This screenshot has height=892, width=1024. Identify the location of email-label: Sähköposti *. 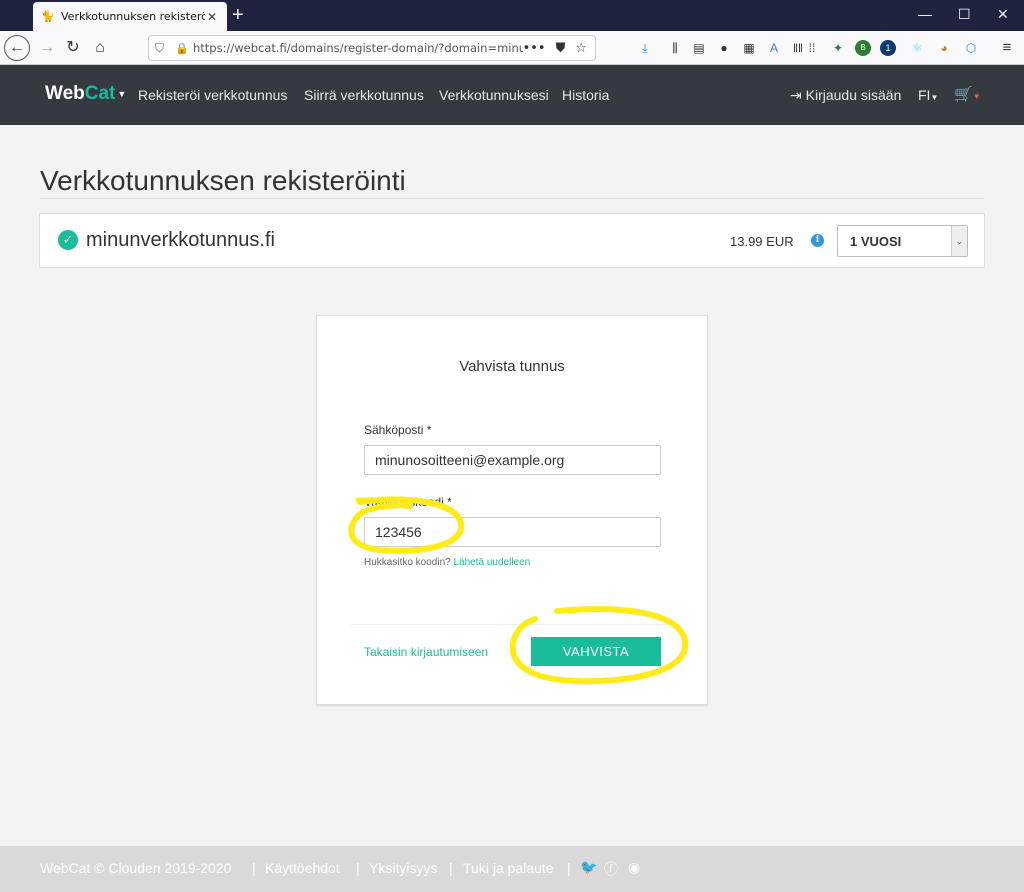
(398, 430).